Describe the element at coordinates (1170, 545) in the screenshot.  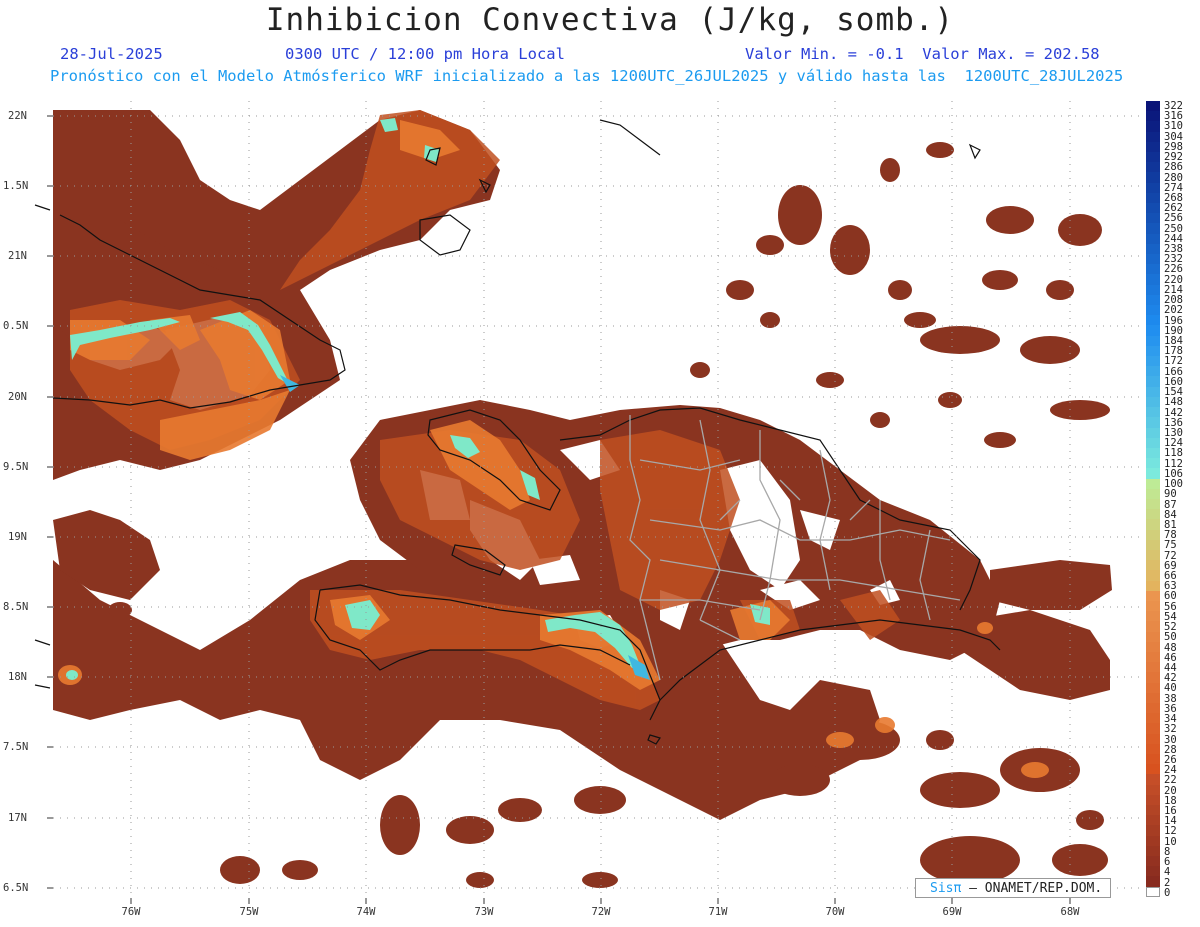
I see `colorbar-tick-label: 75` at that location.